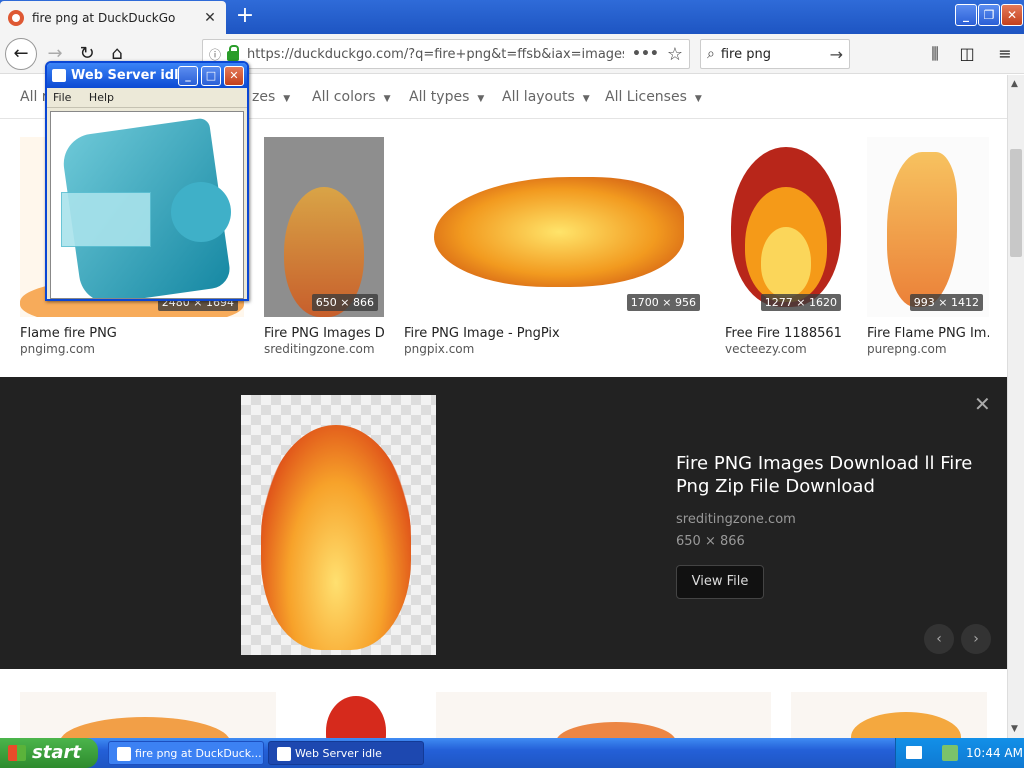  I want to click on popup-menubar: File Help, so click(147, 98).